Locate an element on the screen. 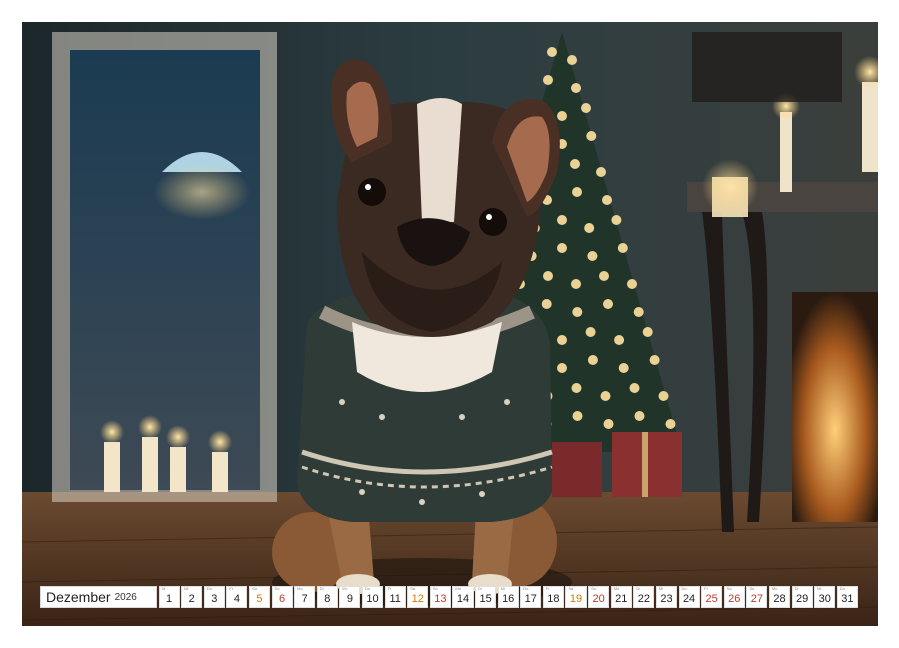  day-number: 22 is located at coordinates (643, 599).